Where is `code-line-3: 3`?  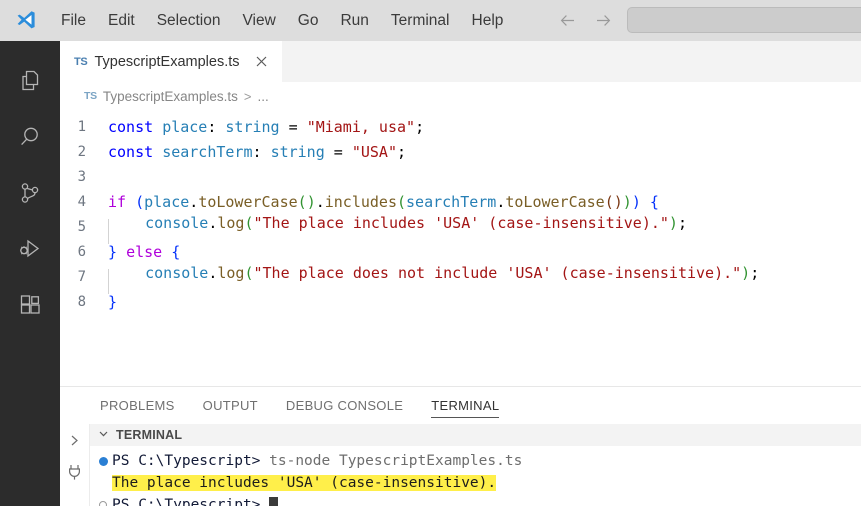 code-line-3: 3 is located at coordinates (460, 176).